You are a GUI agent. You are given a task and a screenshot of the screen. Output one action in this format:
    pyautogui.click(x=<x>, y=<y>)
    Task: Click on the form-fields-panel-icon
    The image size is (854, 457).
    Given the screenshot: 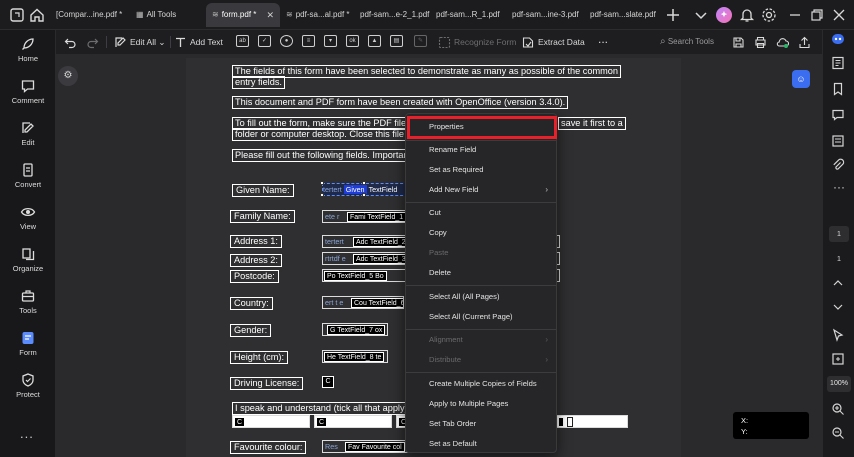 What is the action you would take?
    pyautogui.click(x=839, y=142)
    